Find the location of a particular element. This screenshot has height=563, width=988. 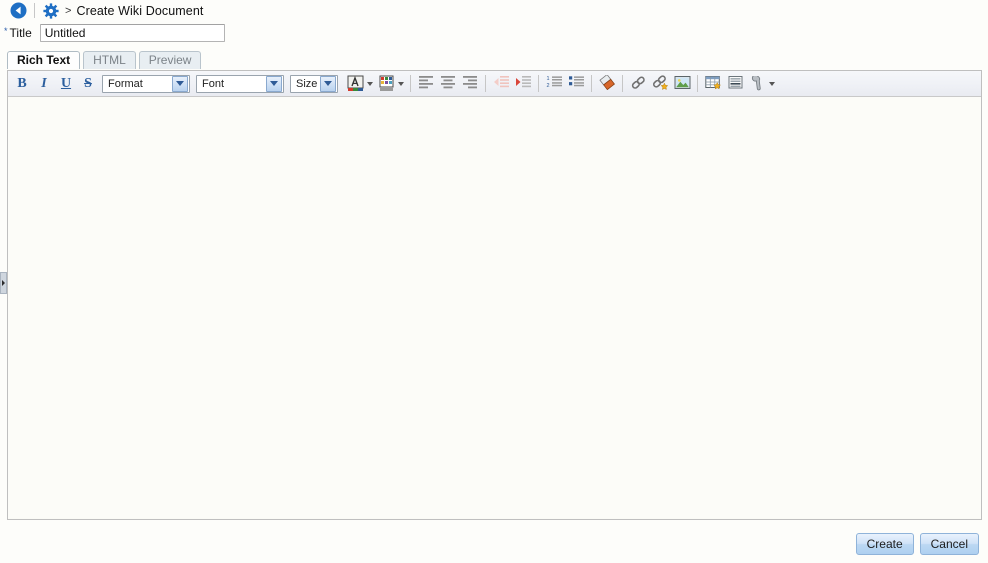

editor-mode-tabs: Rich Text HTML Preview is located at coordinates (494, 59).